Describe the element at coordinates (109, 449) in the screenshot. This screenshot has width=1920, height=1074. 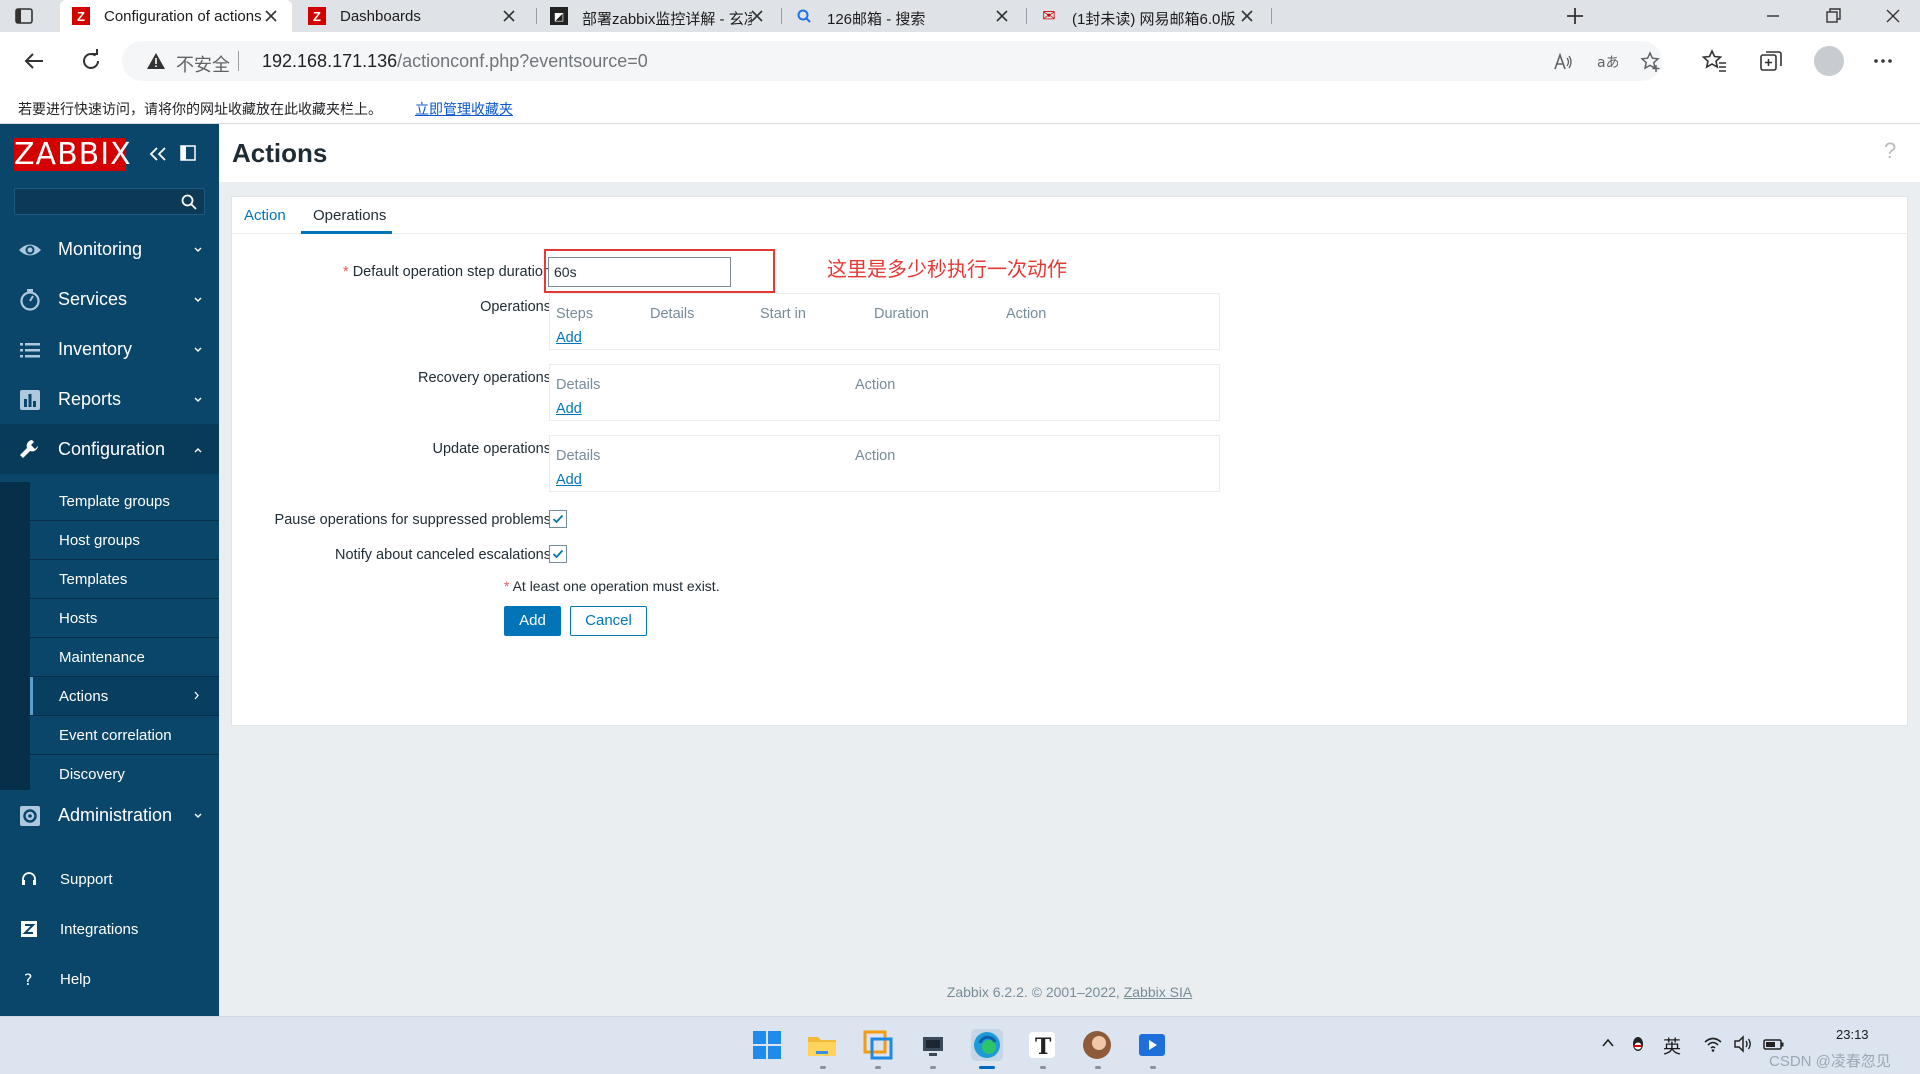
I see `menu-configuration: Configuration` at that location.